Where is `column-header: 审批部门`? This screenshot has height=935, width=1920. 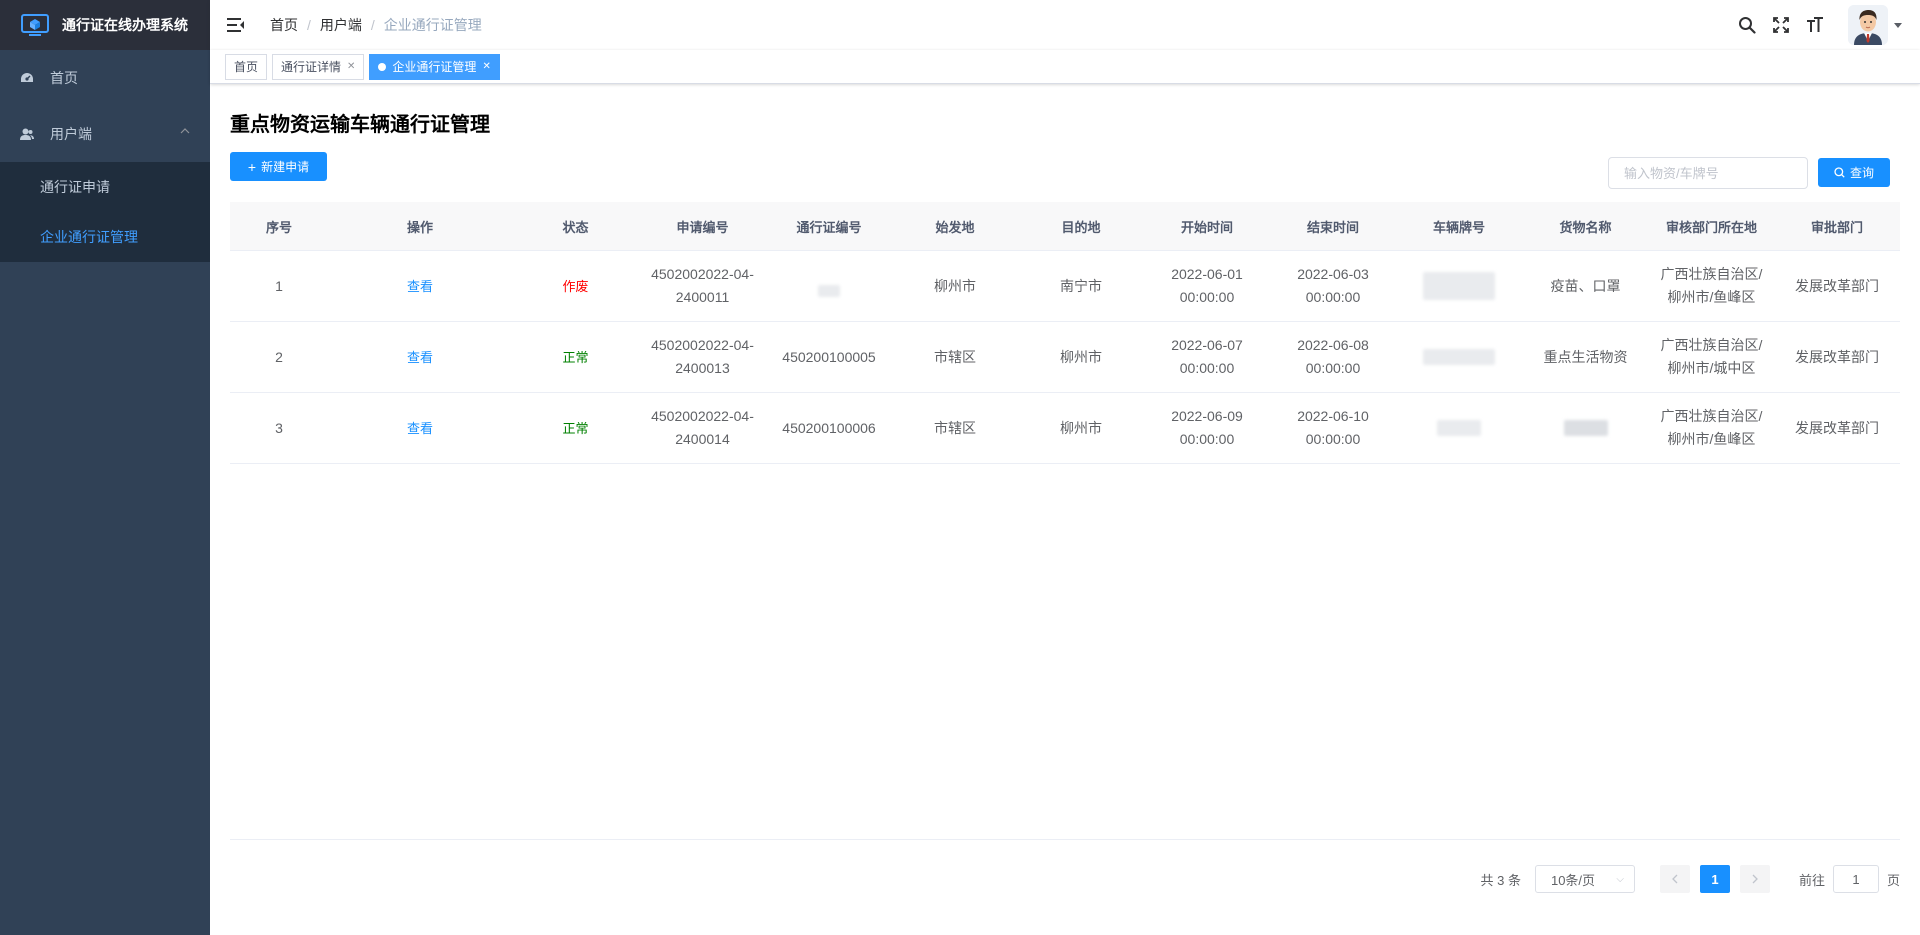
column-header: 审批部门 is located at coordinates (1836, 227).